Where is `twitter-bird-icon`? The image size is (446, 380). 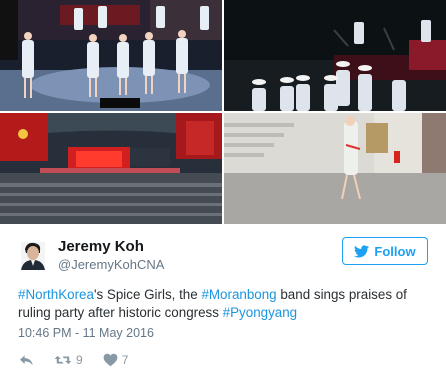 twitter-bird-icon is located at coordinates (362, 250).